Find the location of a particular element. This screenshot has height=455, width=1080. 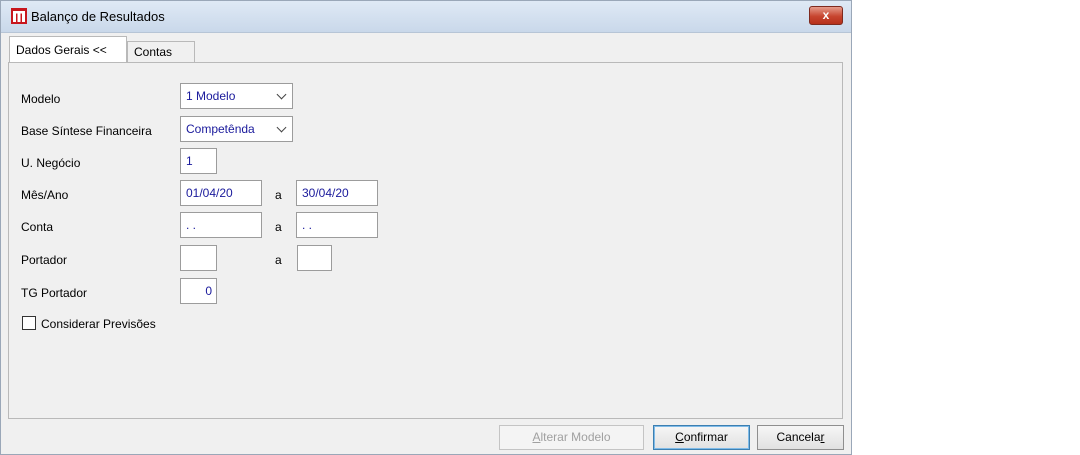

confirmar-button: Confirmar is located at coordinates (701, 437).